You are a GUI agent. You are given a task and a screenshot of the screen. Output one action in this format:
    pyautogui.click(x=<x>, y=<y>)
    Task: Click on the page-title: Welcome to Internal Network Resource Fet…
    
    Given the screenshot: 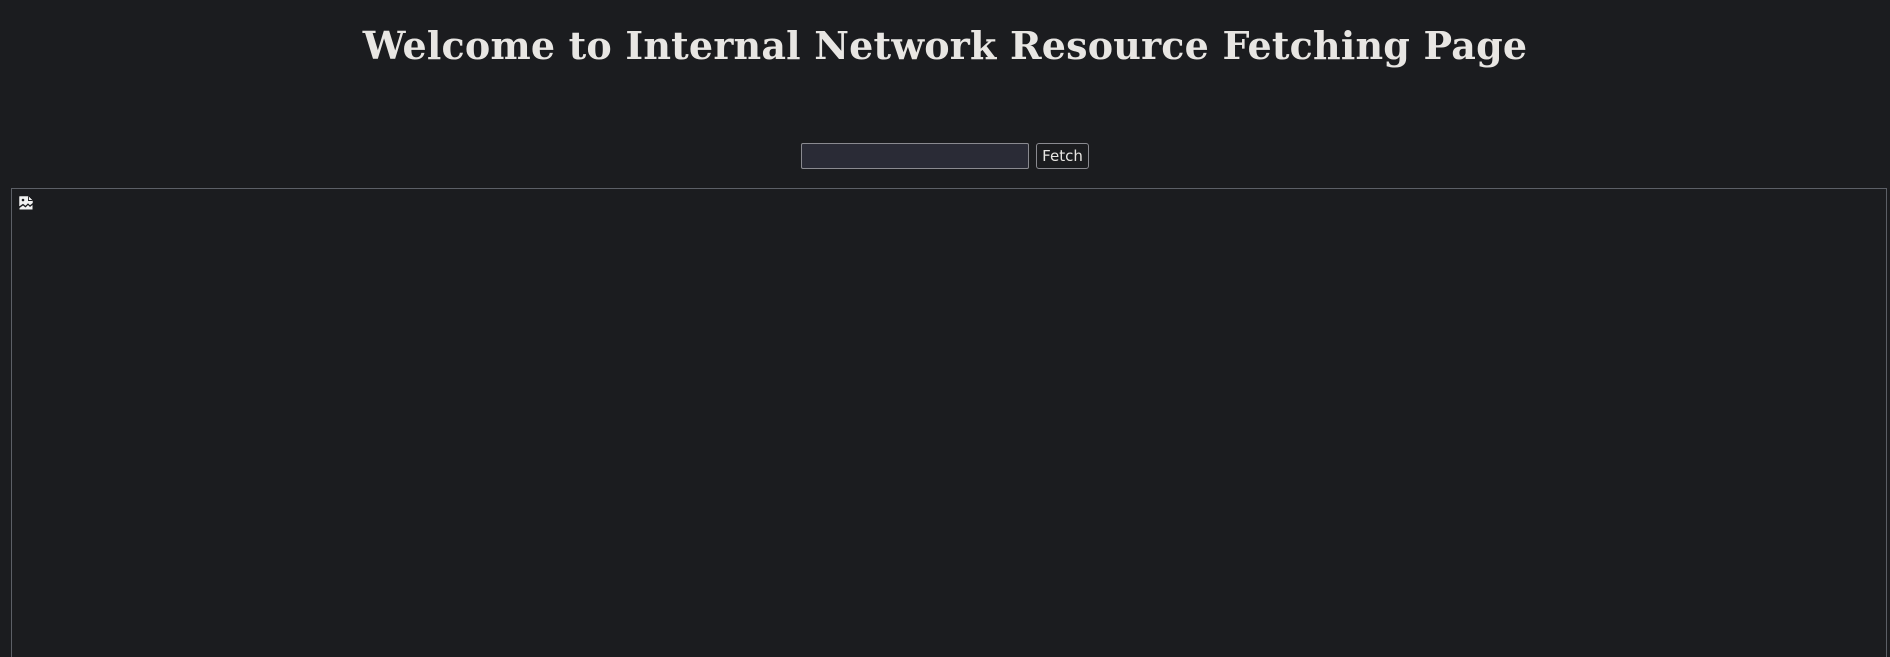 What is the action you would take?
    pyautogui.click(x=945, y=45)
    